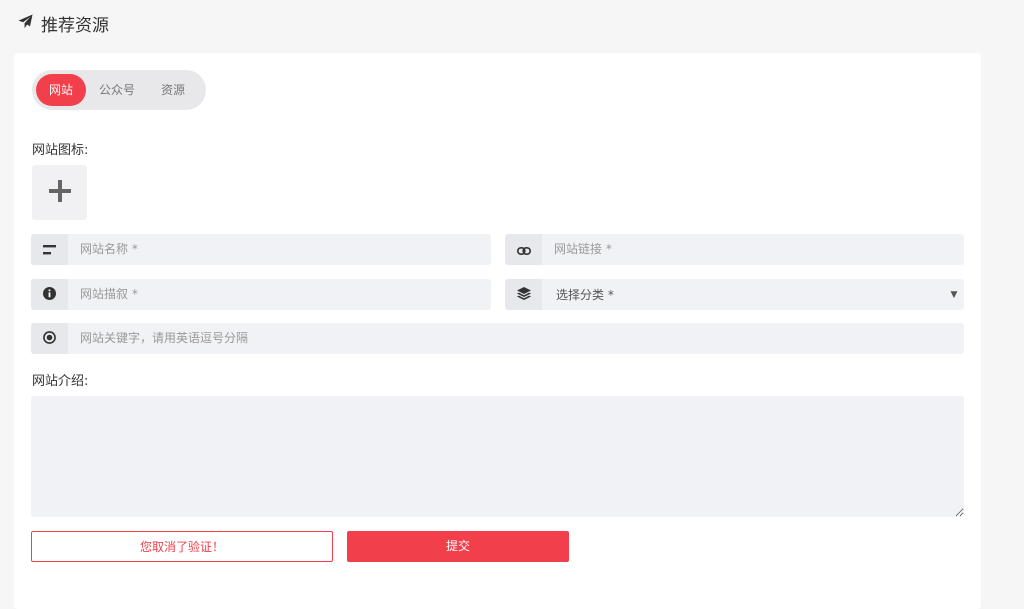  I want to click on layers-icon, so click(523, 294).